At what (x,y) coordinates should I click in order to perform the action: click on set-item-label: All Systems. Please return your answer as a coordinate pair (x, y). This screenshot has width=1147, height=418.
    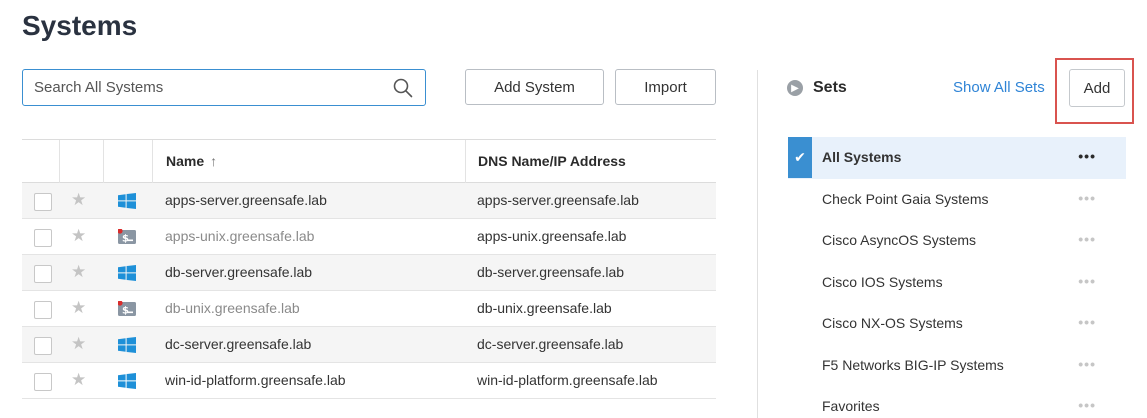
    Looking at the image, I should click on (862, 157).